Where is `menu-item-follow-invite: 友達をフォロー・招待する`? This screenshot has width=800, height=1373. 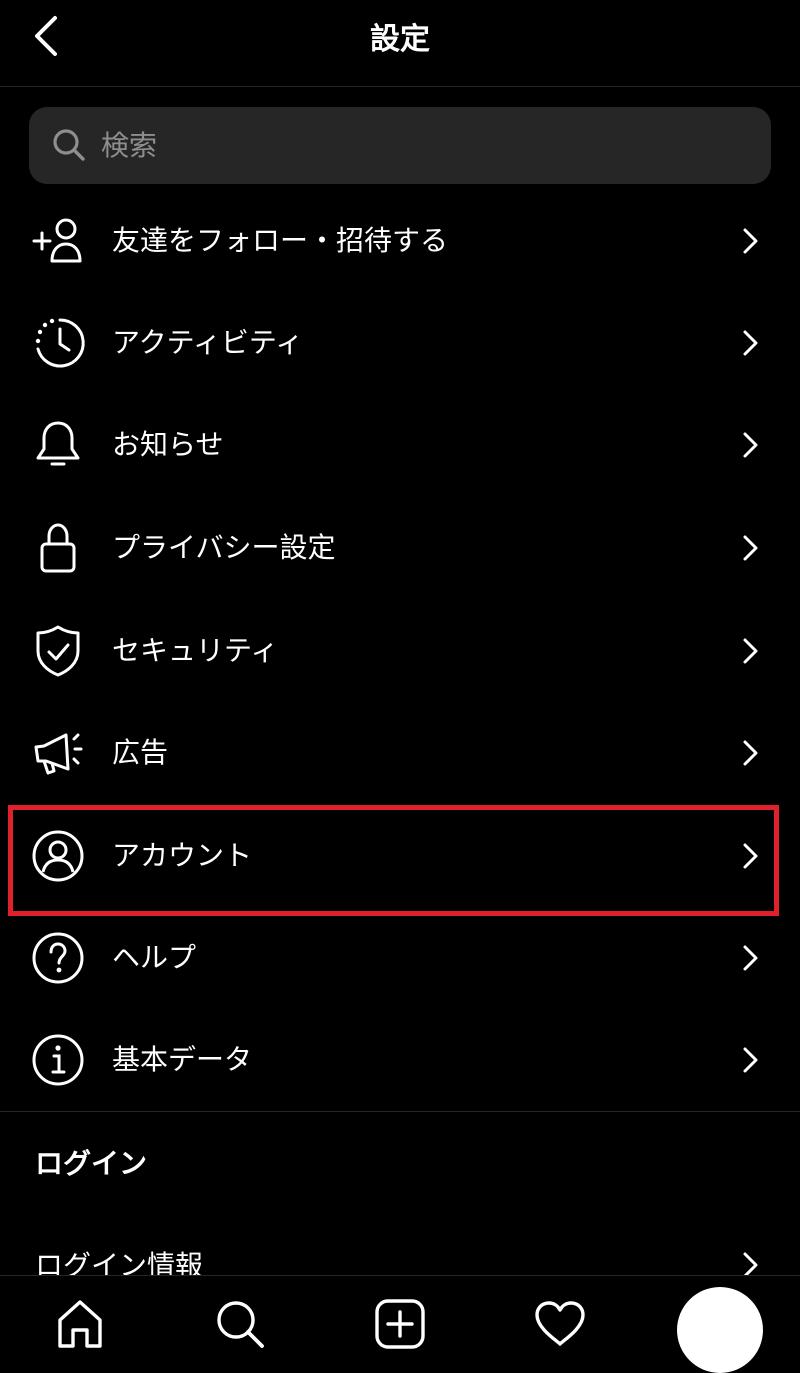 menu-item-follow-invite: 友達をフォロー・招待する is located at coordinates (400, 241).